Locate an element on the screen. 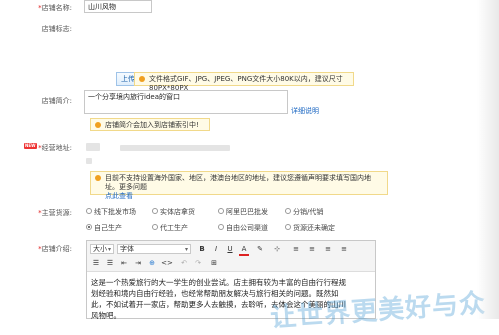  table-icon: ⊞ is located at coordinates (214, 263).